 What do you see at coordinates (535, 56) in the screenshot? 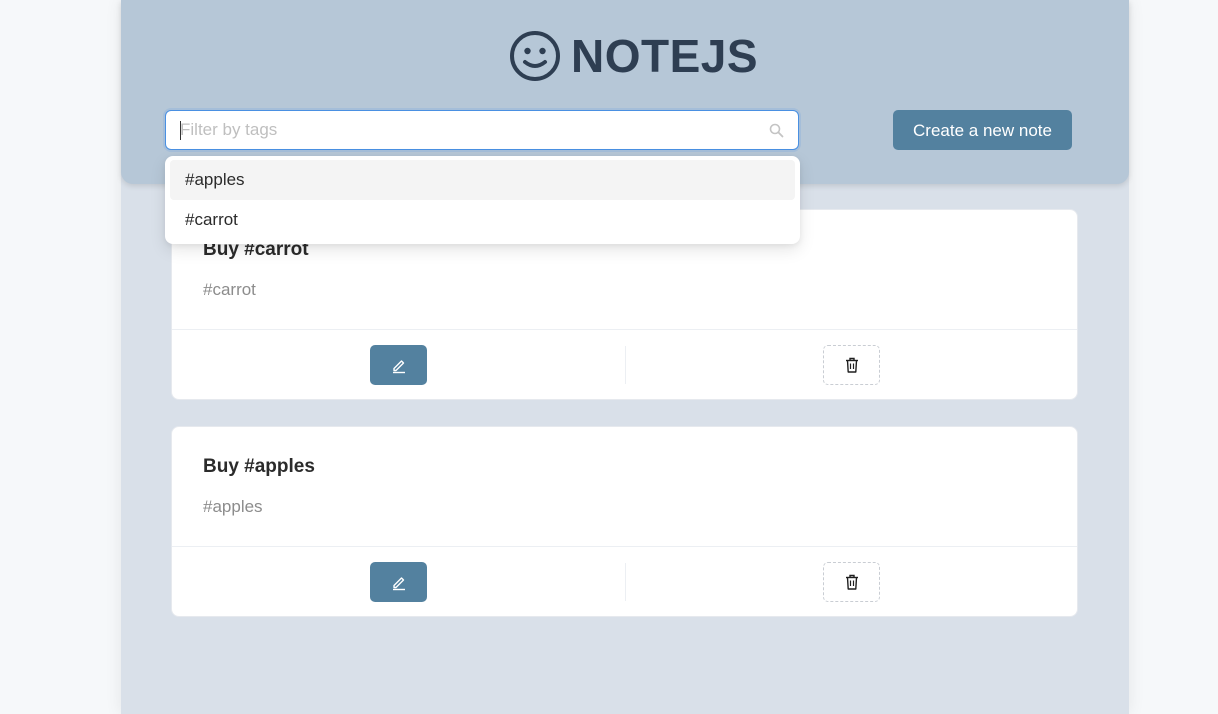
I see `smiley-icon` at bounding box center [535, 56].